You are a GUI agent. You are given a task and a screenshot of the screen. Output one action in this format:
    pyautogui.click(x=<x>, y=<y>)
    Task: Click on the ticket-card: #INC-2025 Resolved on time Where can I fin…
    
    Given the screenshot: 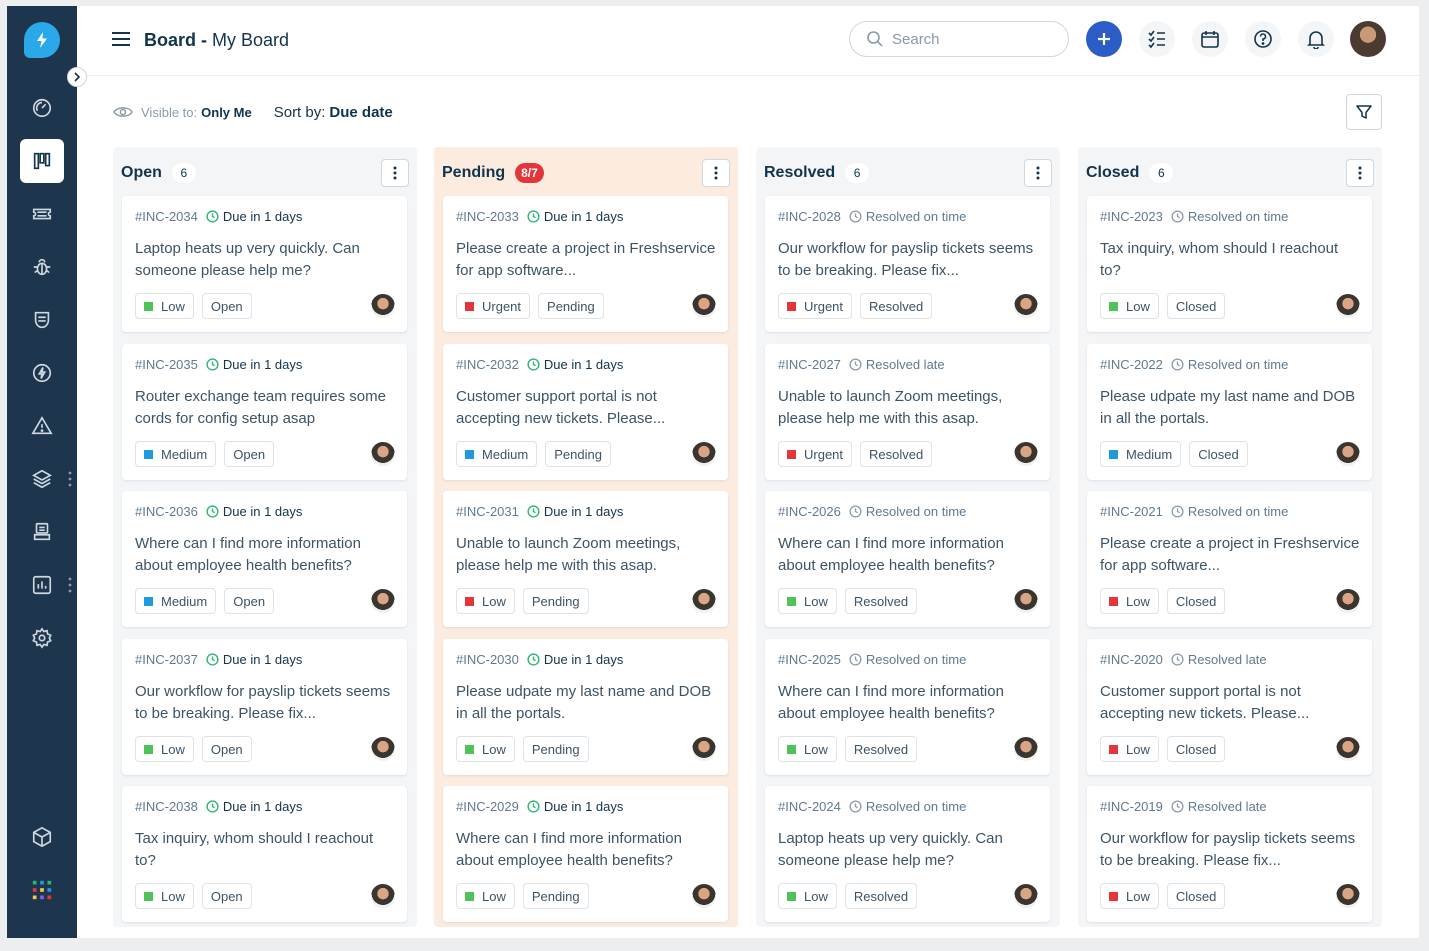 What is the action you would take?
    pyautogui.click(x=907, y=707)
    